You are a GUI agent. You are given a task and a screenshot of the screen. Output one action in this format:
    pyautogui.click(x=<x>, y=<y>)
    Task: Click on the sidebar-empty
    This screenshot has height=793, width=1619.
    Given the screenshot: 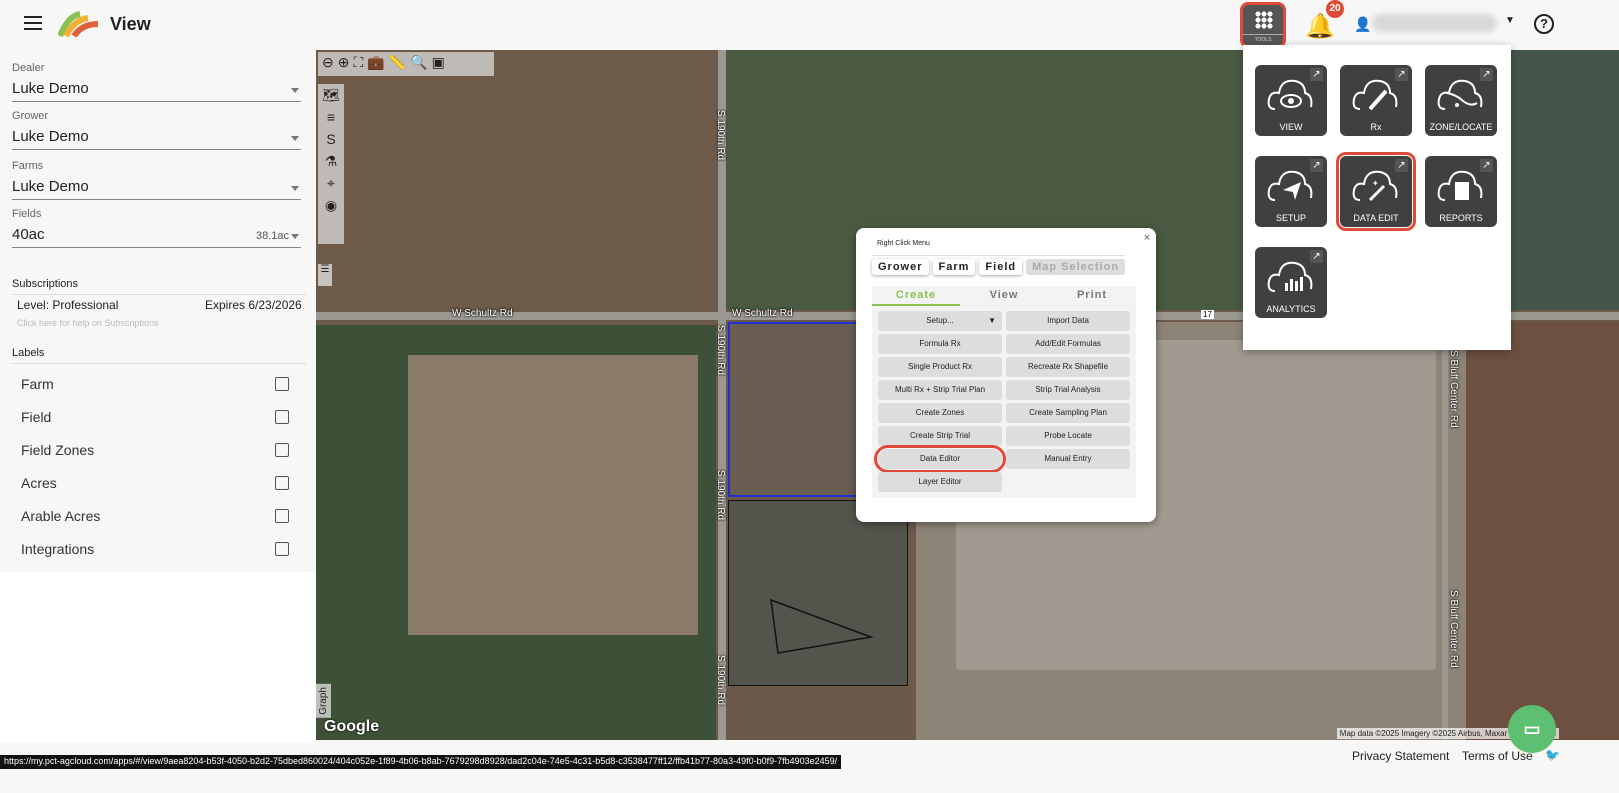 What is the action you would take?
    pyautogui.click(x=158, y=657)
    